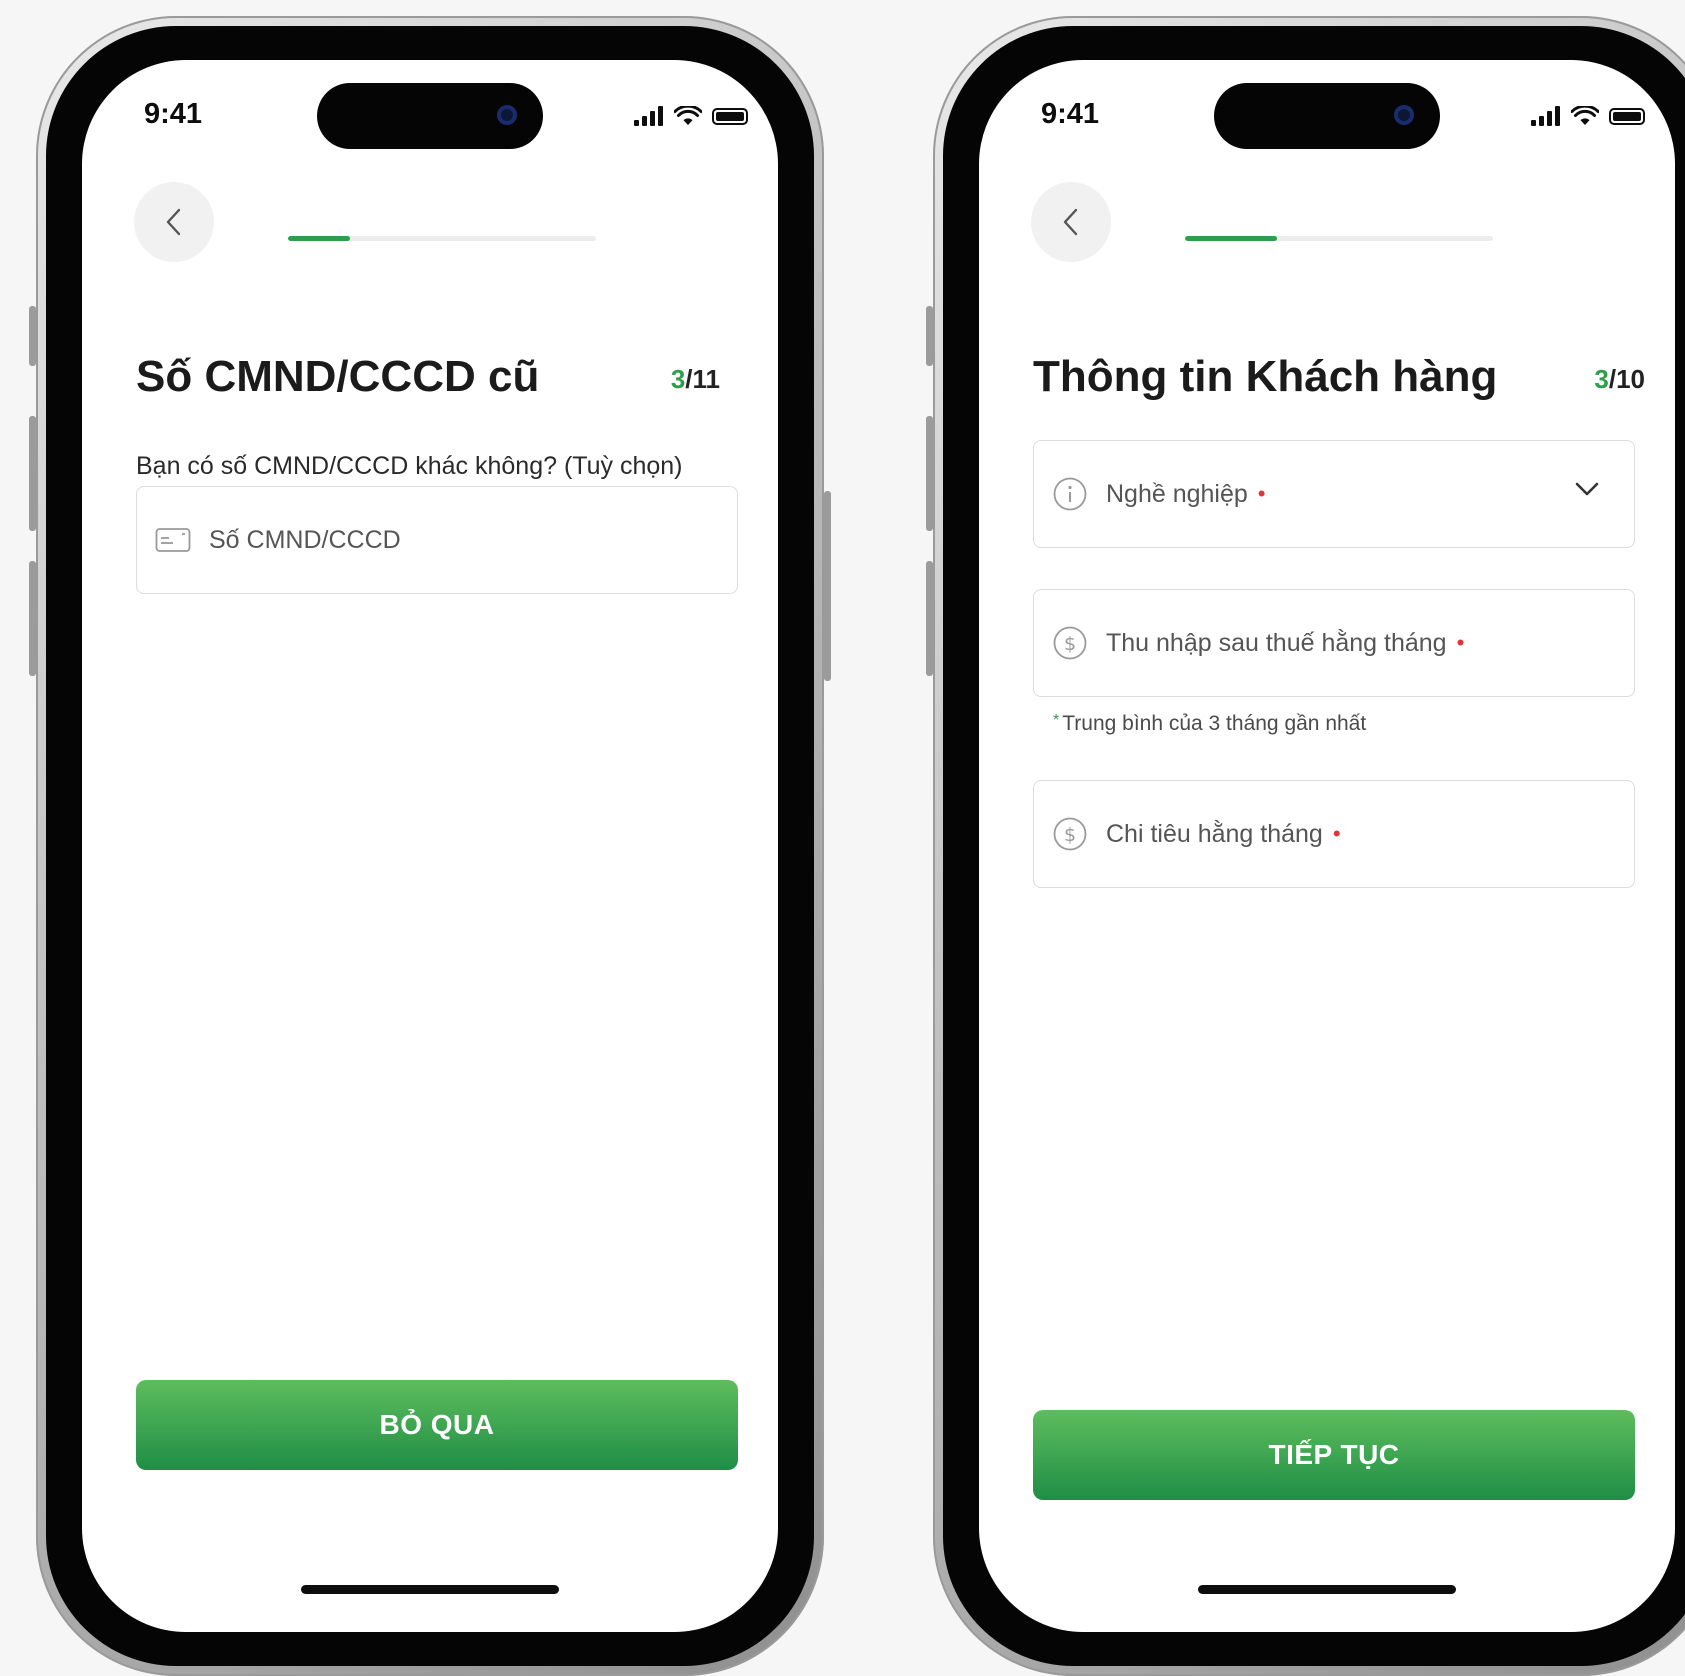 Image resolution: width=1685 pixels, height=1676 pixels. I want to click on monthly-income-label: Thu nhập sau thuế hằng tháng, so click(1276, 642).